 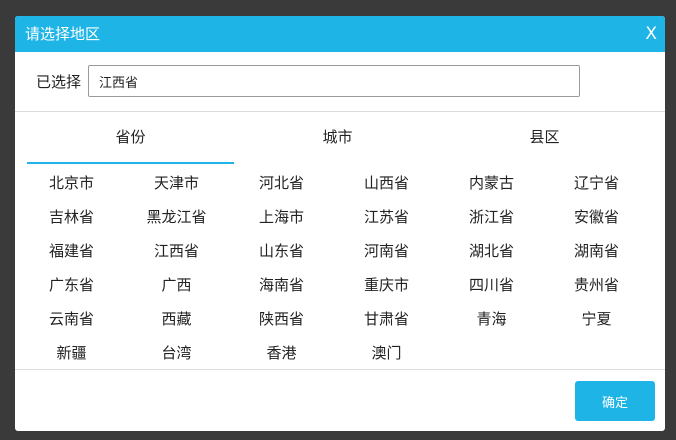 I want to click on province-item: 湖北省, so click(x=491, y=249).